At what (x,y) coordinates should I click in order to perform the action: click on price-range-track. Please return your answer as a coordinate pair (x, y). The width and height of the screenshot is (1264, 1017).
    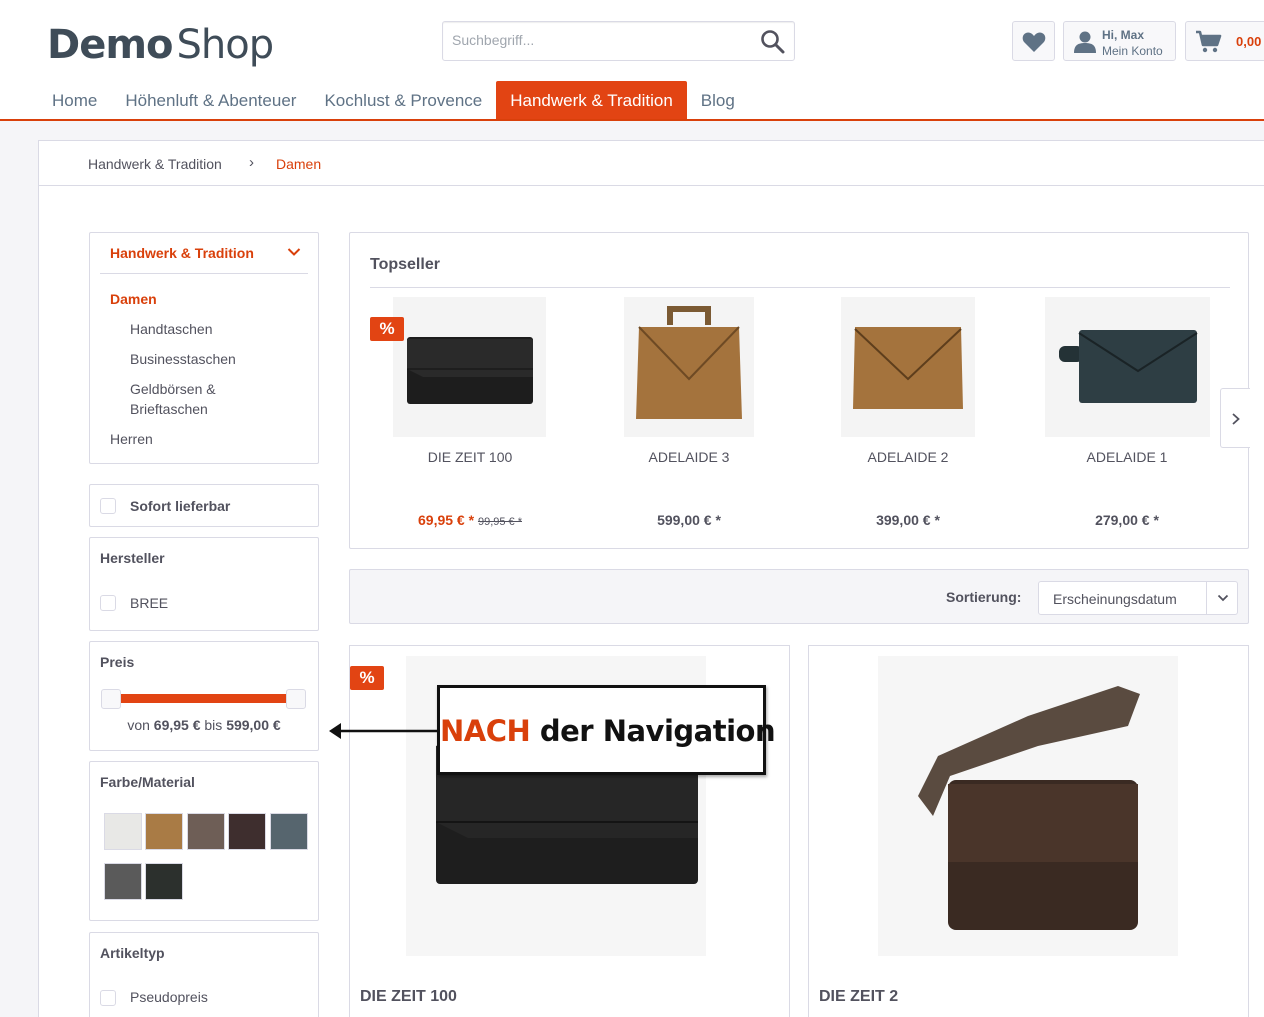
    Looking at the image, I should click on (199, 698).